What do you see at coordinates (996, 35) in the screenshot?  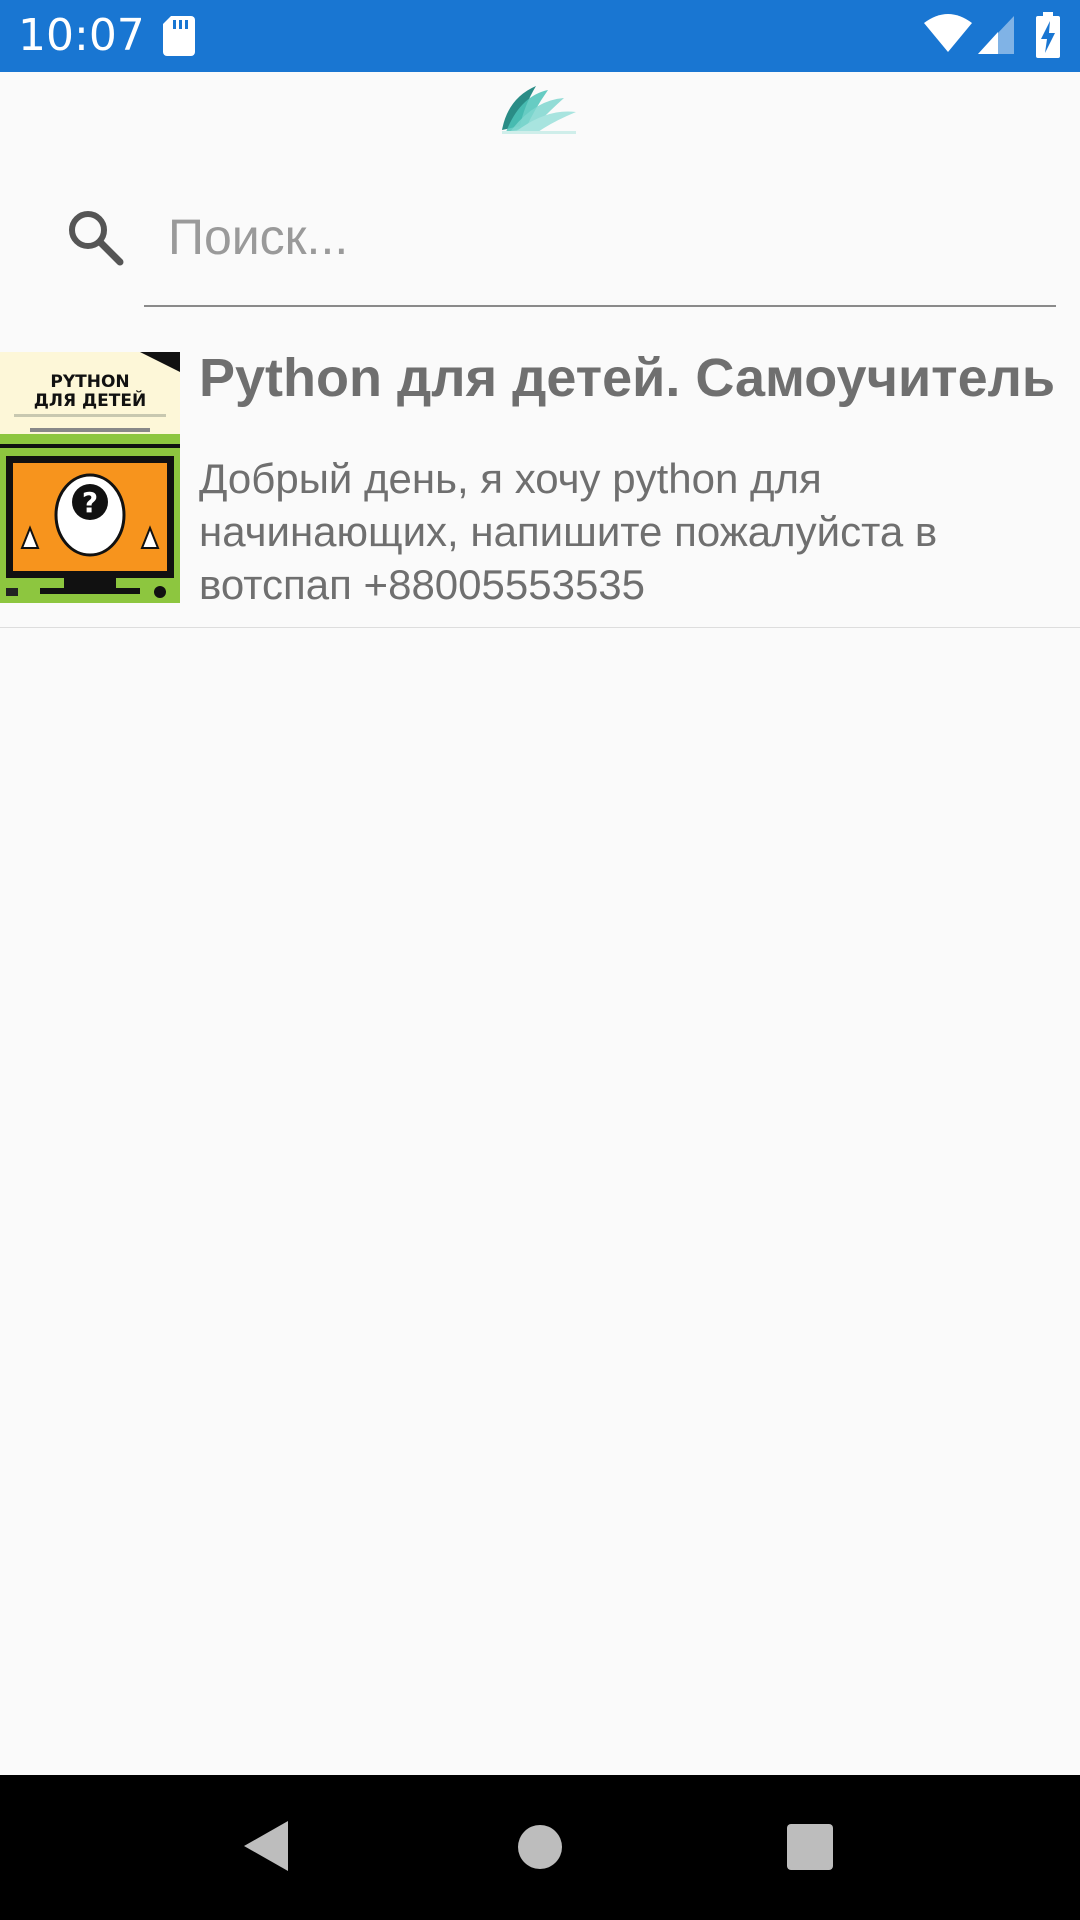 I see `cell-signal-icon` at bounding box center [996, 35].